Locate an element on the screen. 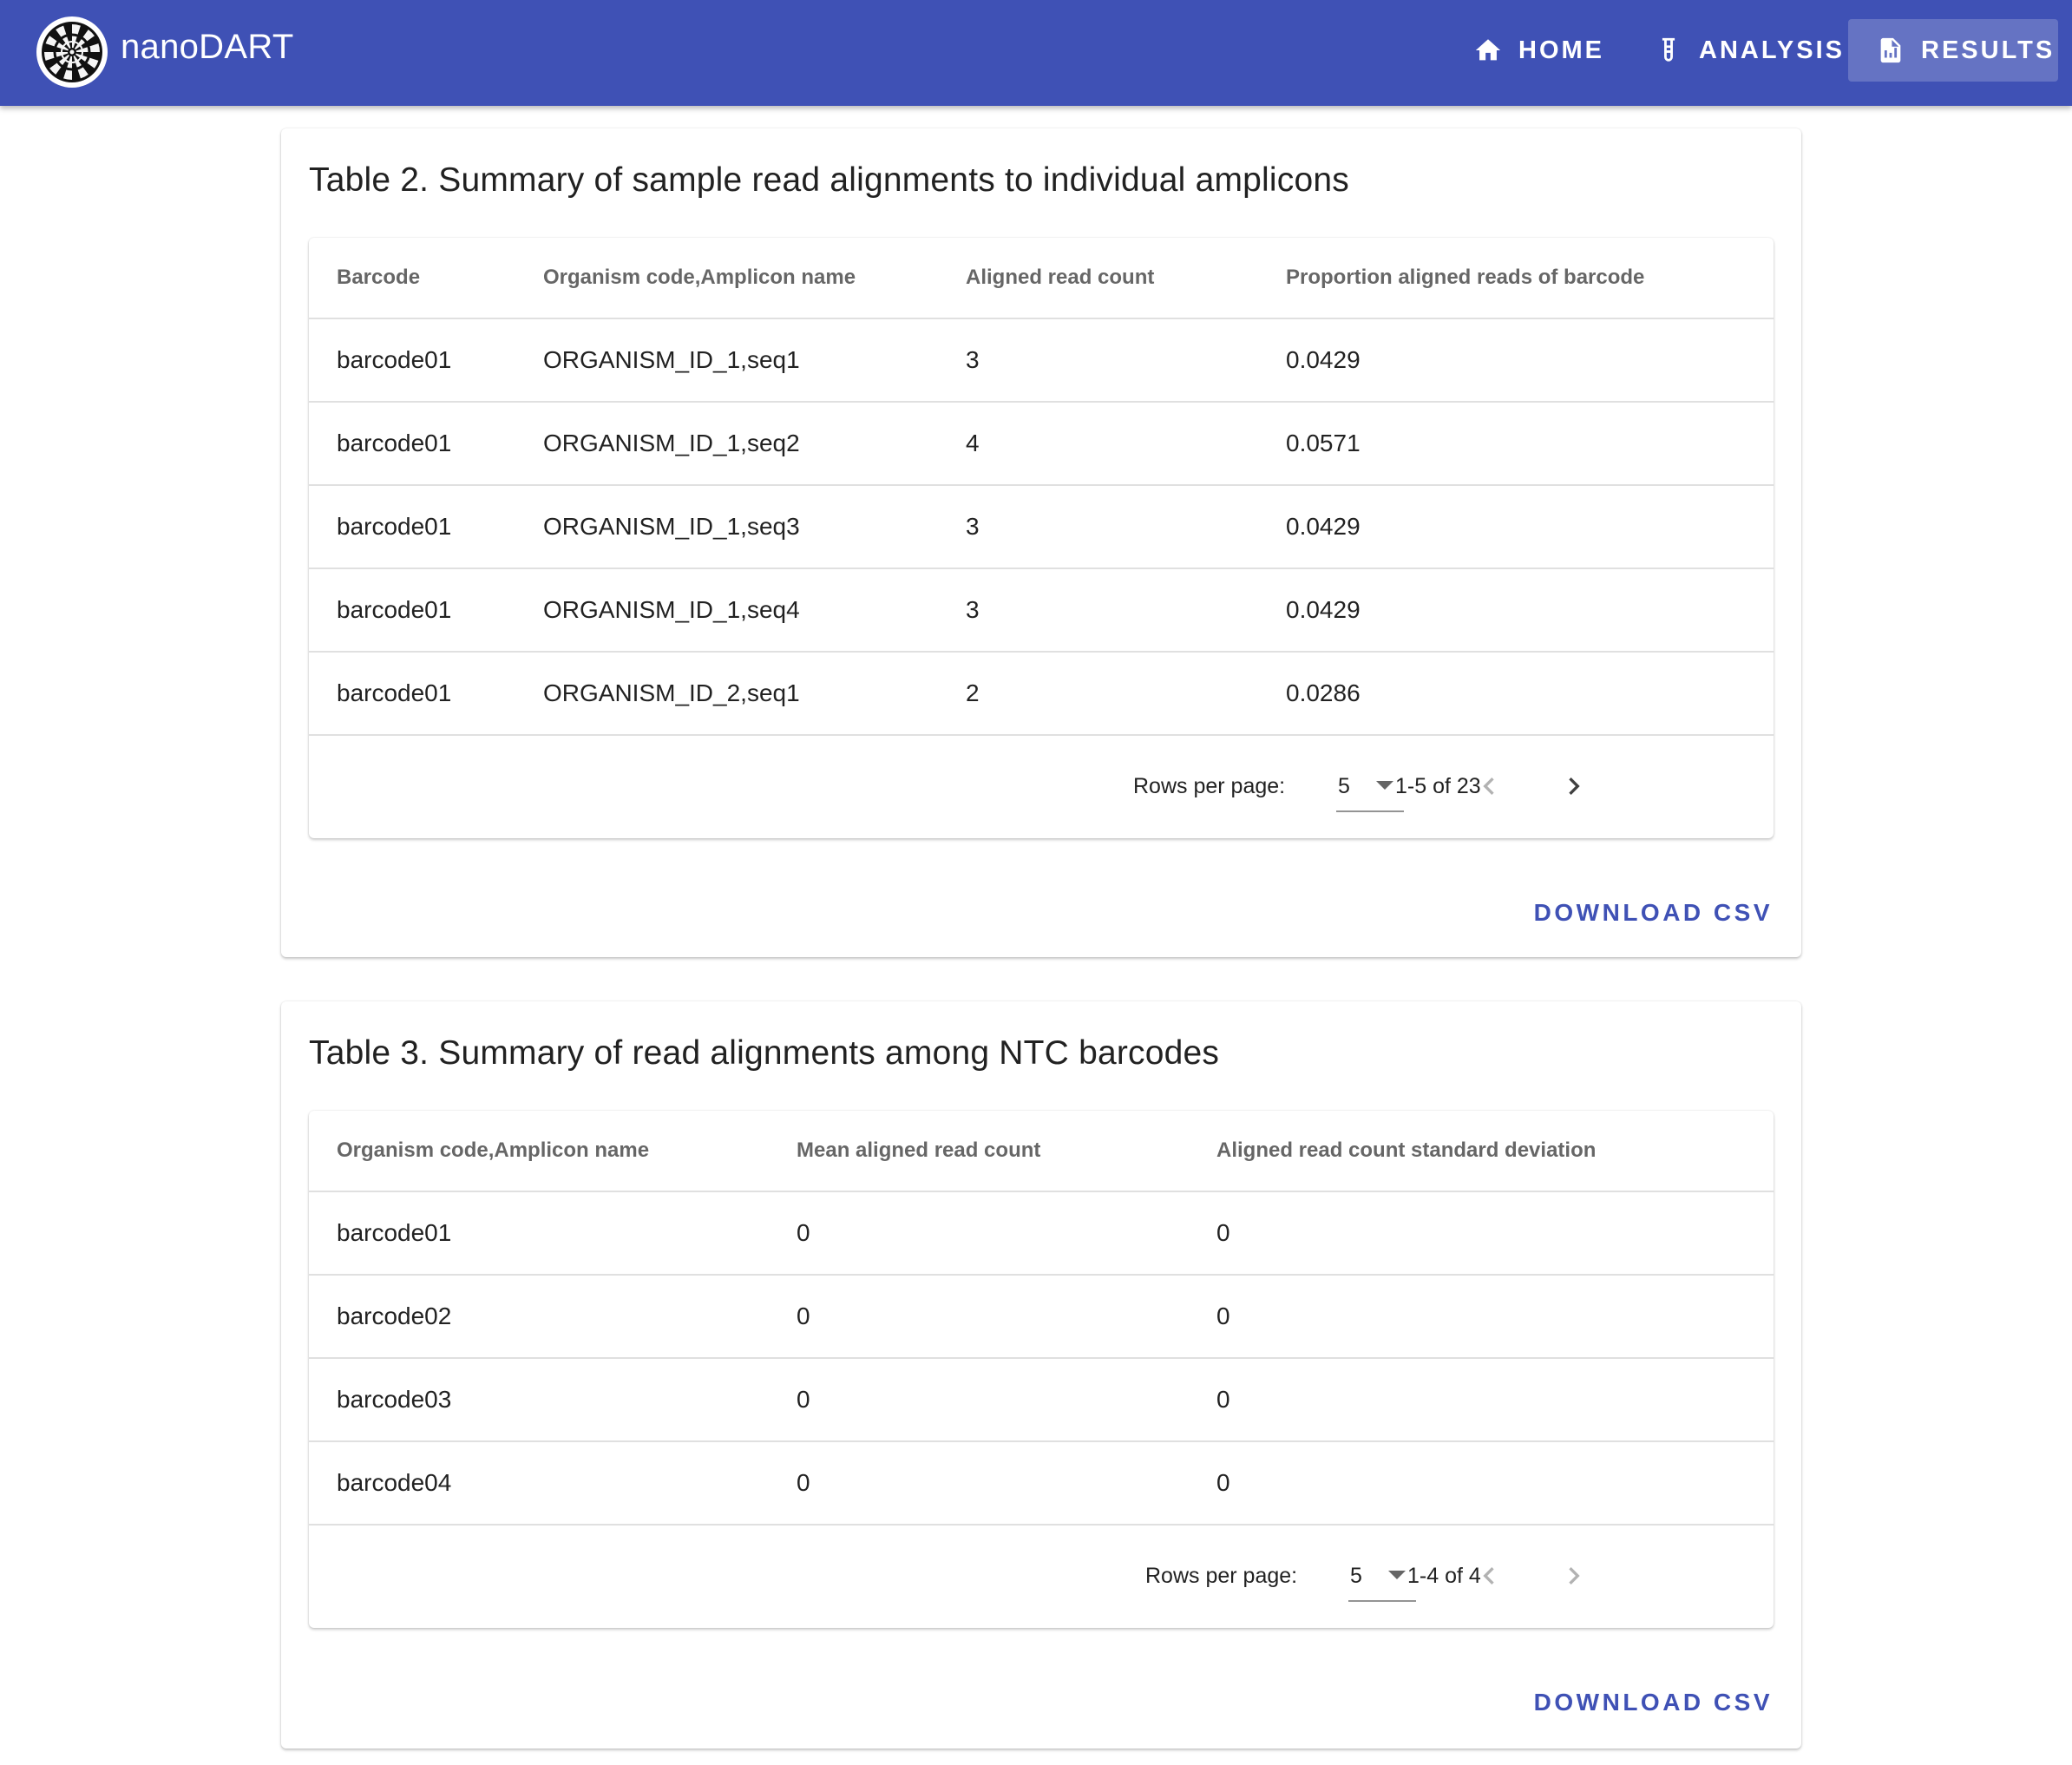 The image size is (2072, 1765). table2-header-organism: Organism code,Amplicon name is located at coordinates (699, 278).